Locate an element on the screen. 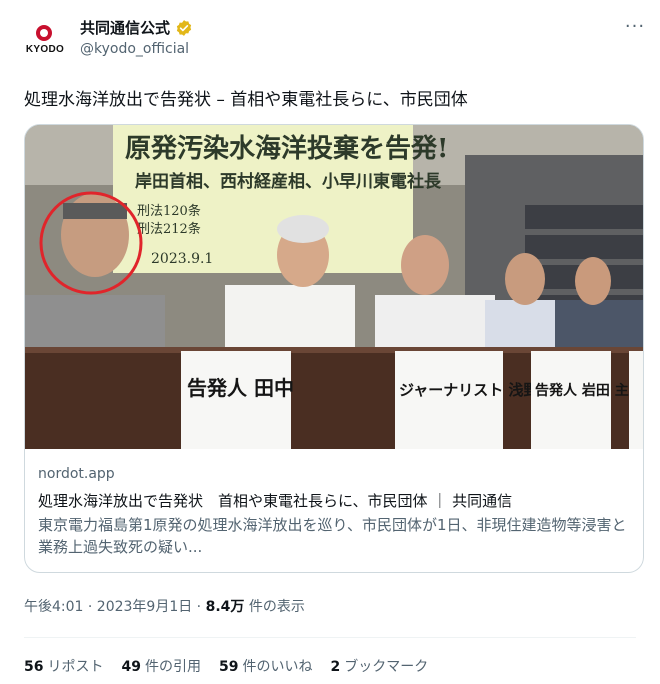 The height and width of the screenshot is (684, 660). svg-text: 告発人 田中 is located at coordinates (240, 388).